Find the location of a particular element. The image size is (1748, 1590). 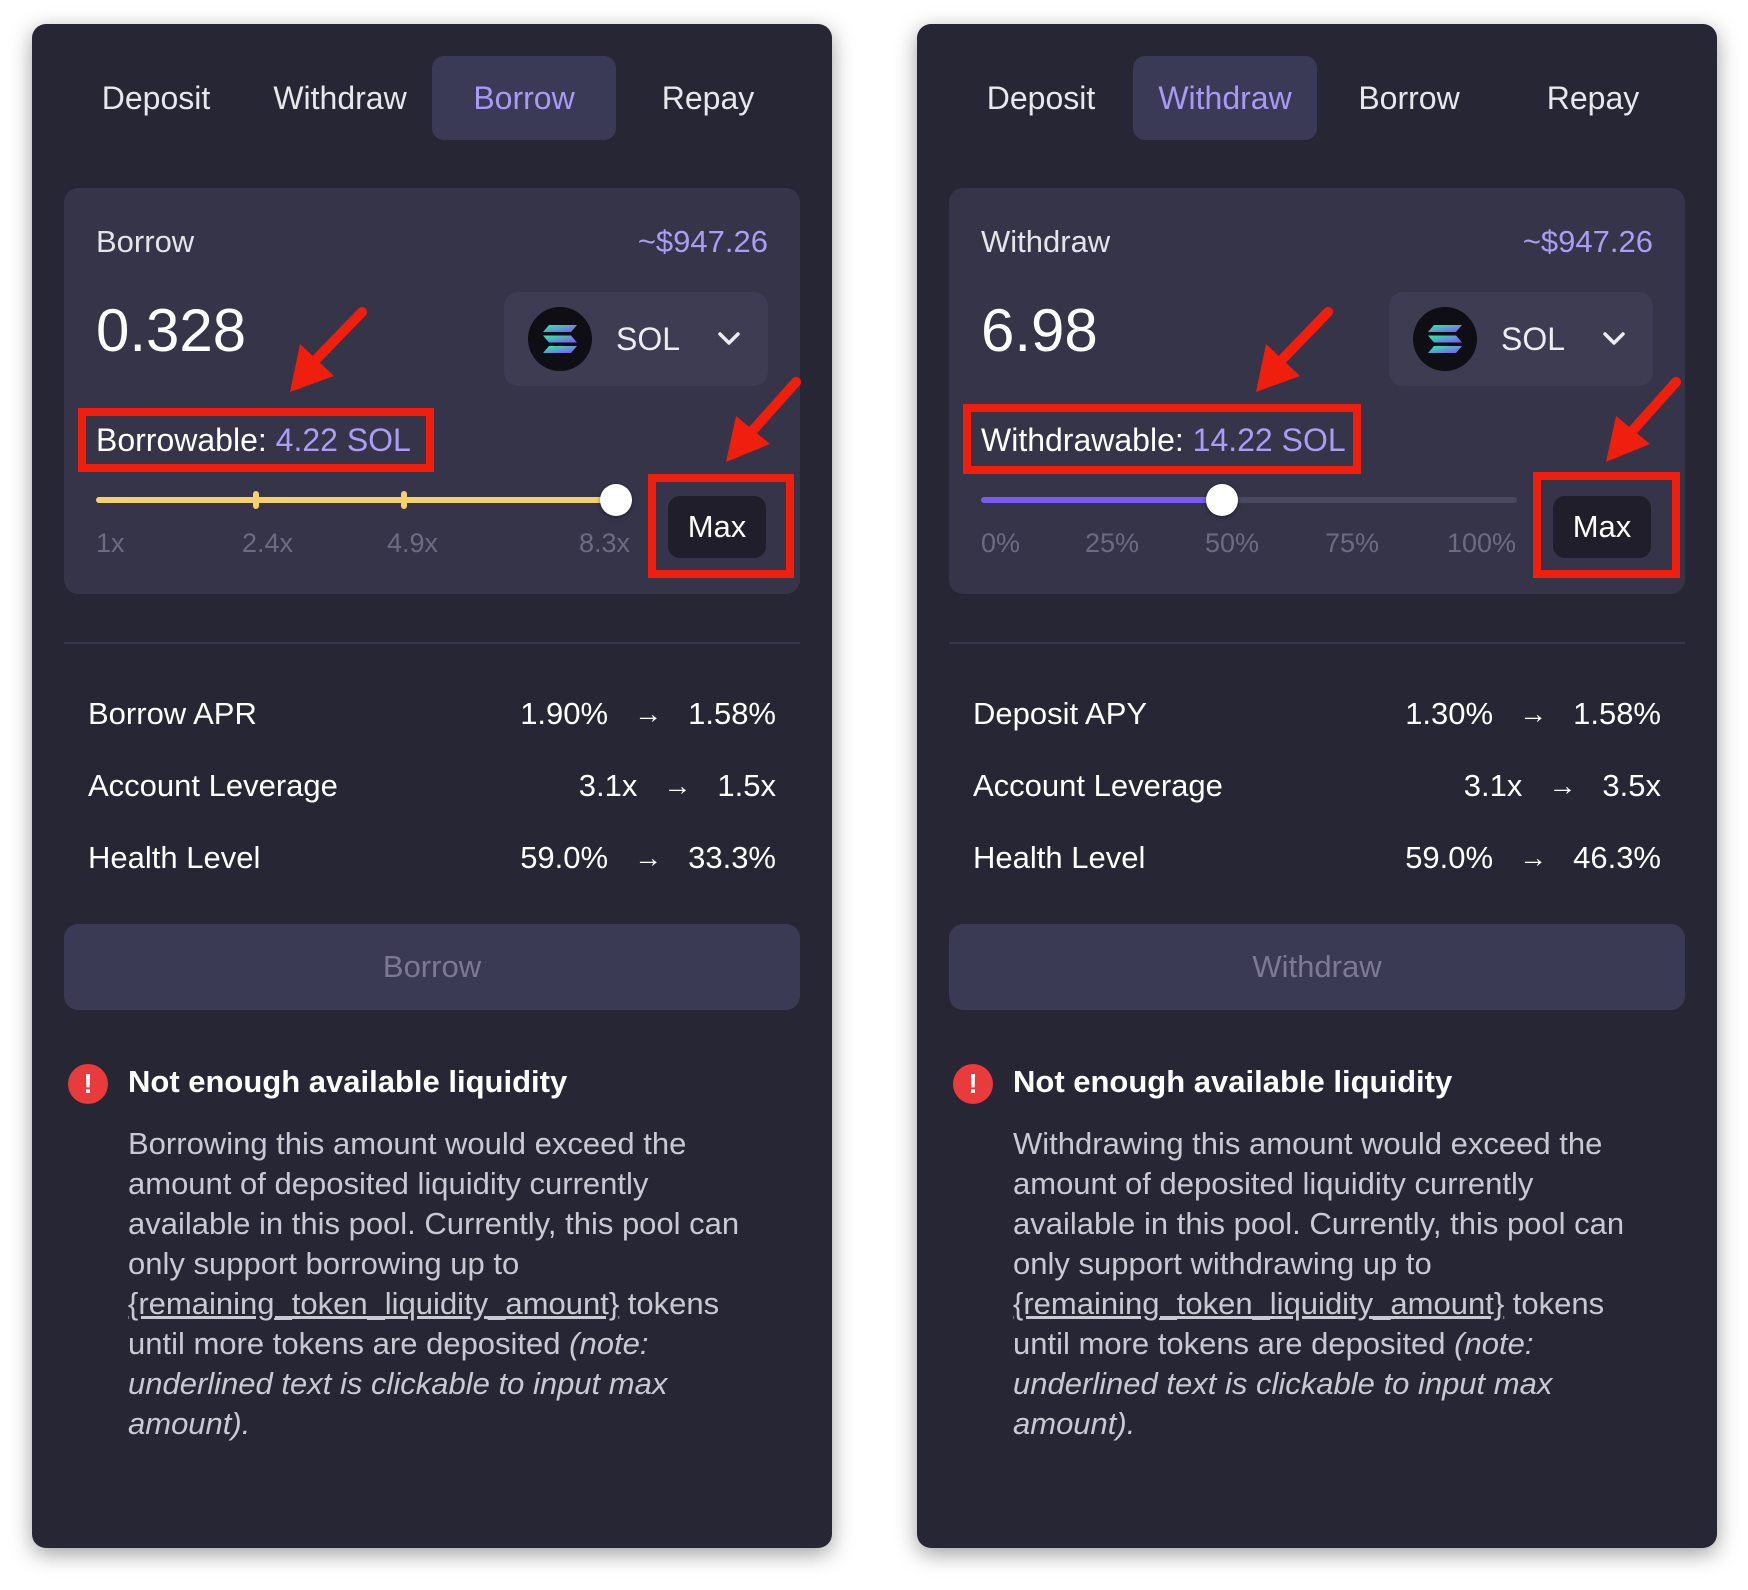

scale-label: 0% is located at coordinates (1001, 543).